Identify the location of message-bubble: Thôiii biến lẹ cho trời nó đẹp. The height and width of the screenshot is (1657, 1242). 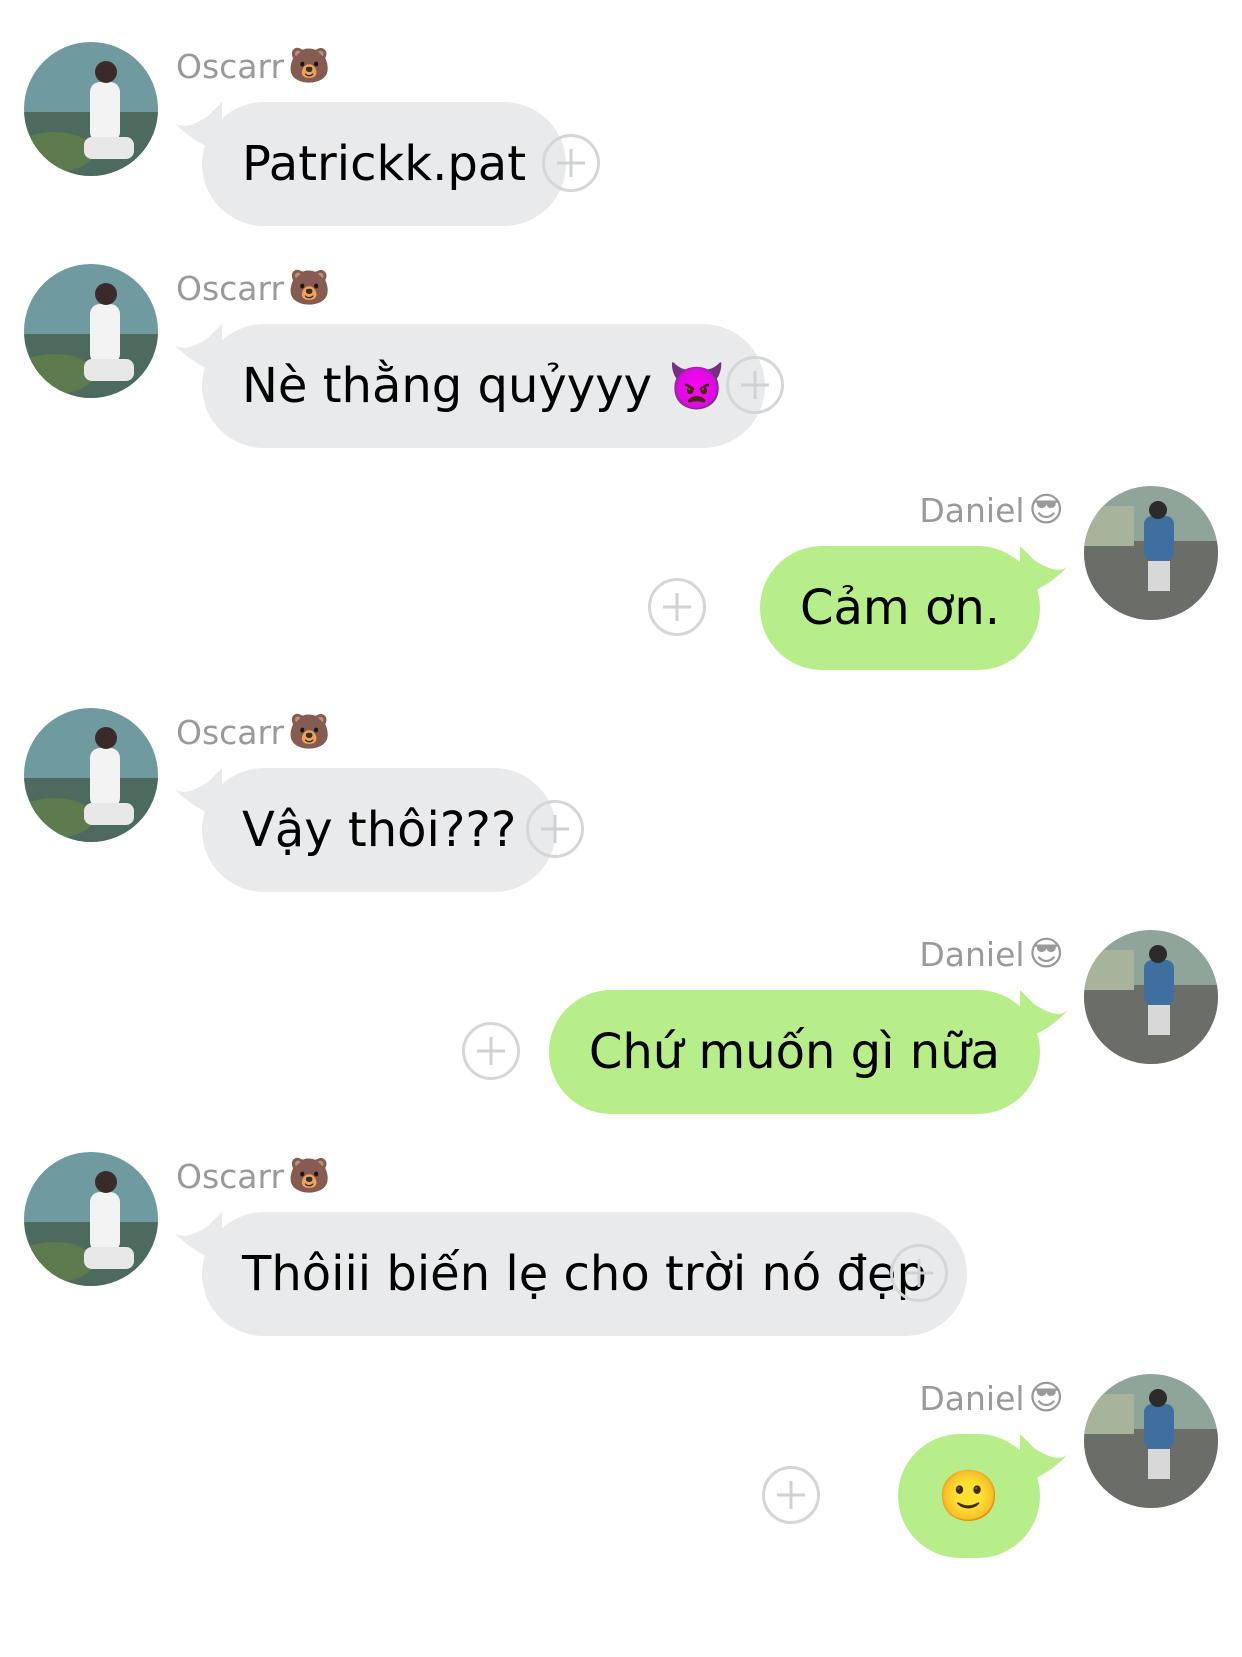
(584, 1274).